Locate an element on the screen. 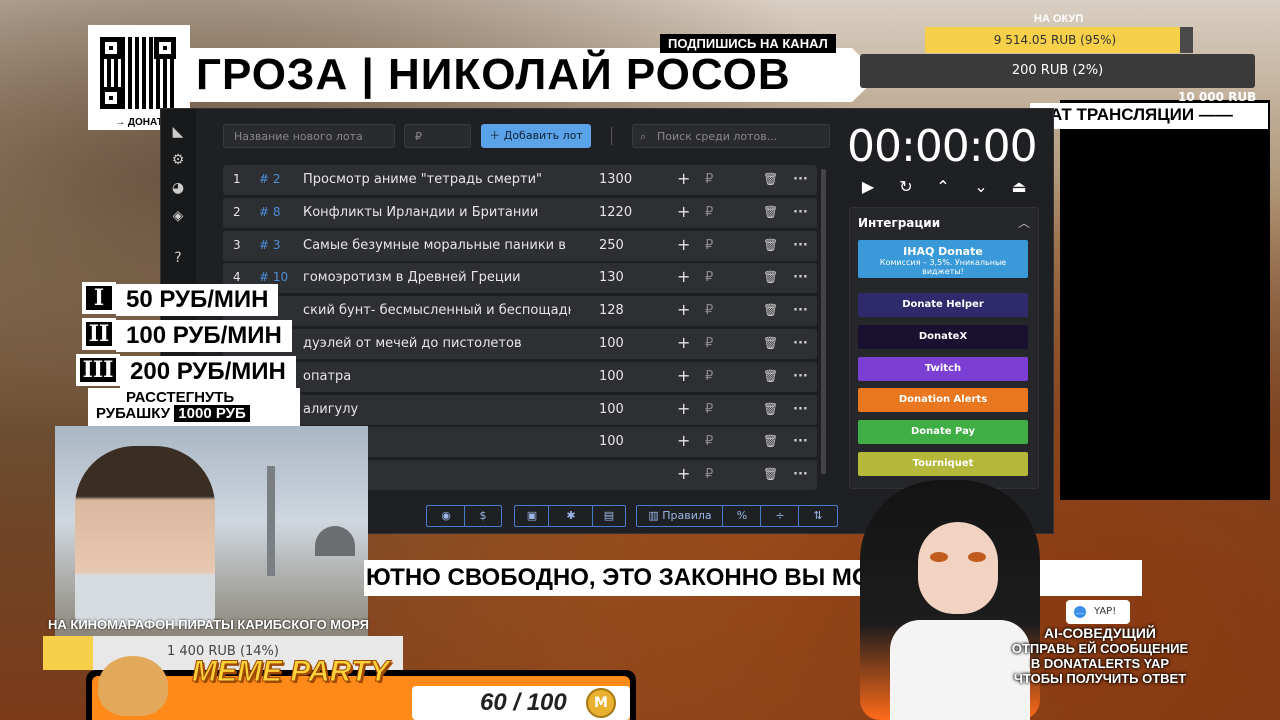 The width and height of the screenshot is (1280, 720). rules-button: ▥ Правила is located at coordinates (680, 516).